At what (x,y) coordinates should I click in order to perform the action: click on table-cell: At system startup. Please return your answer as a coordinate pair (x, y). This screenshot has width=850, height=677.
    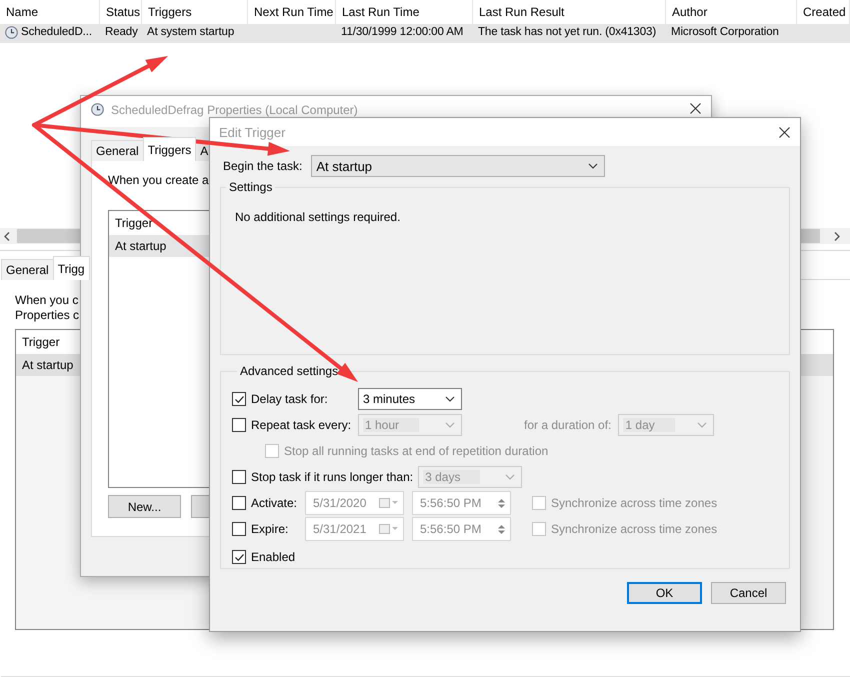
    Looking at the image, I should click on (190, 32).